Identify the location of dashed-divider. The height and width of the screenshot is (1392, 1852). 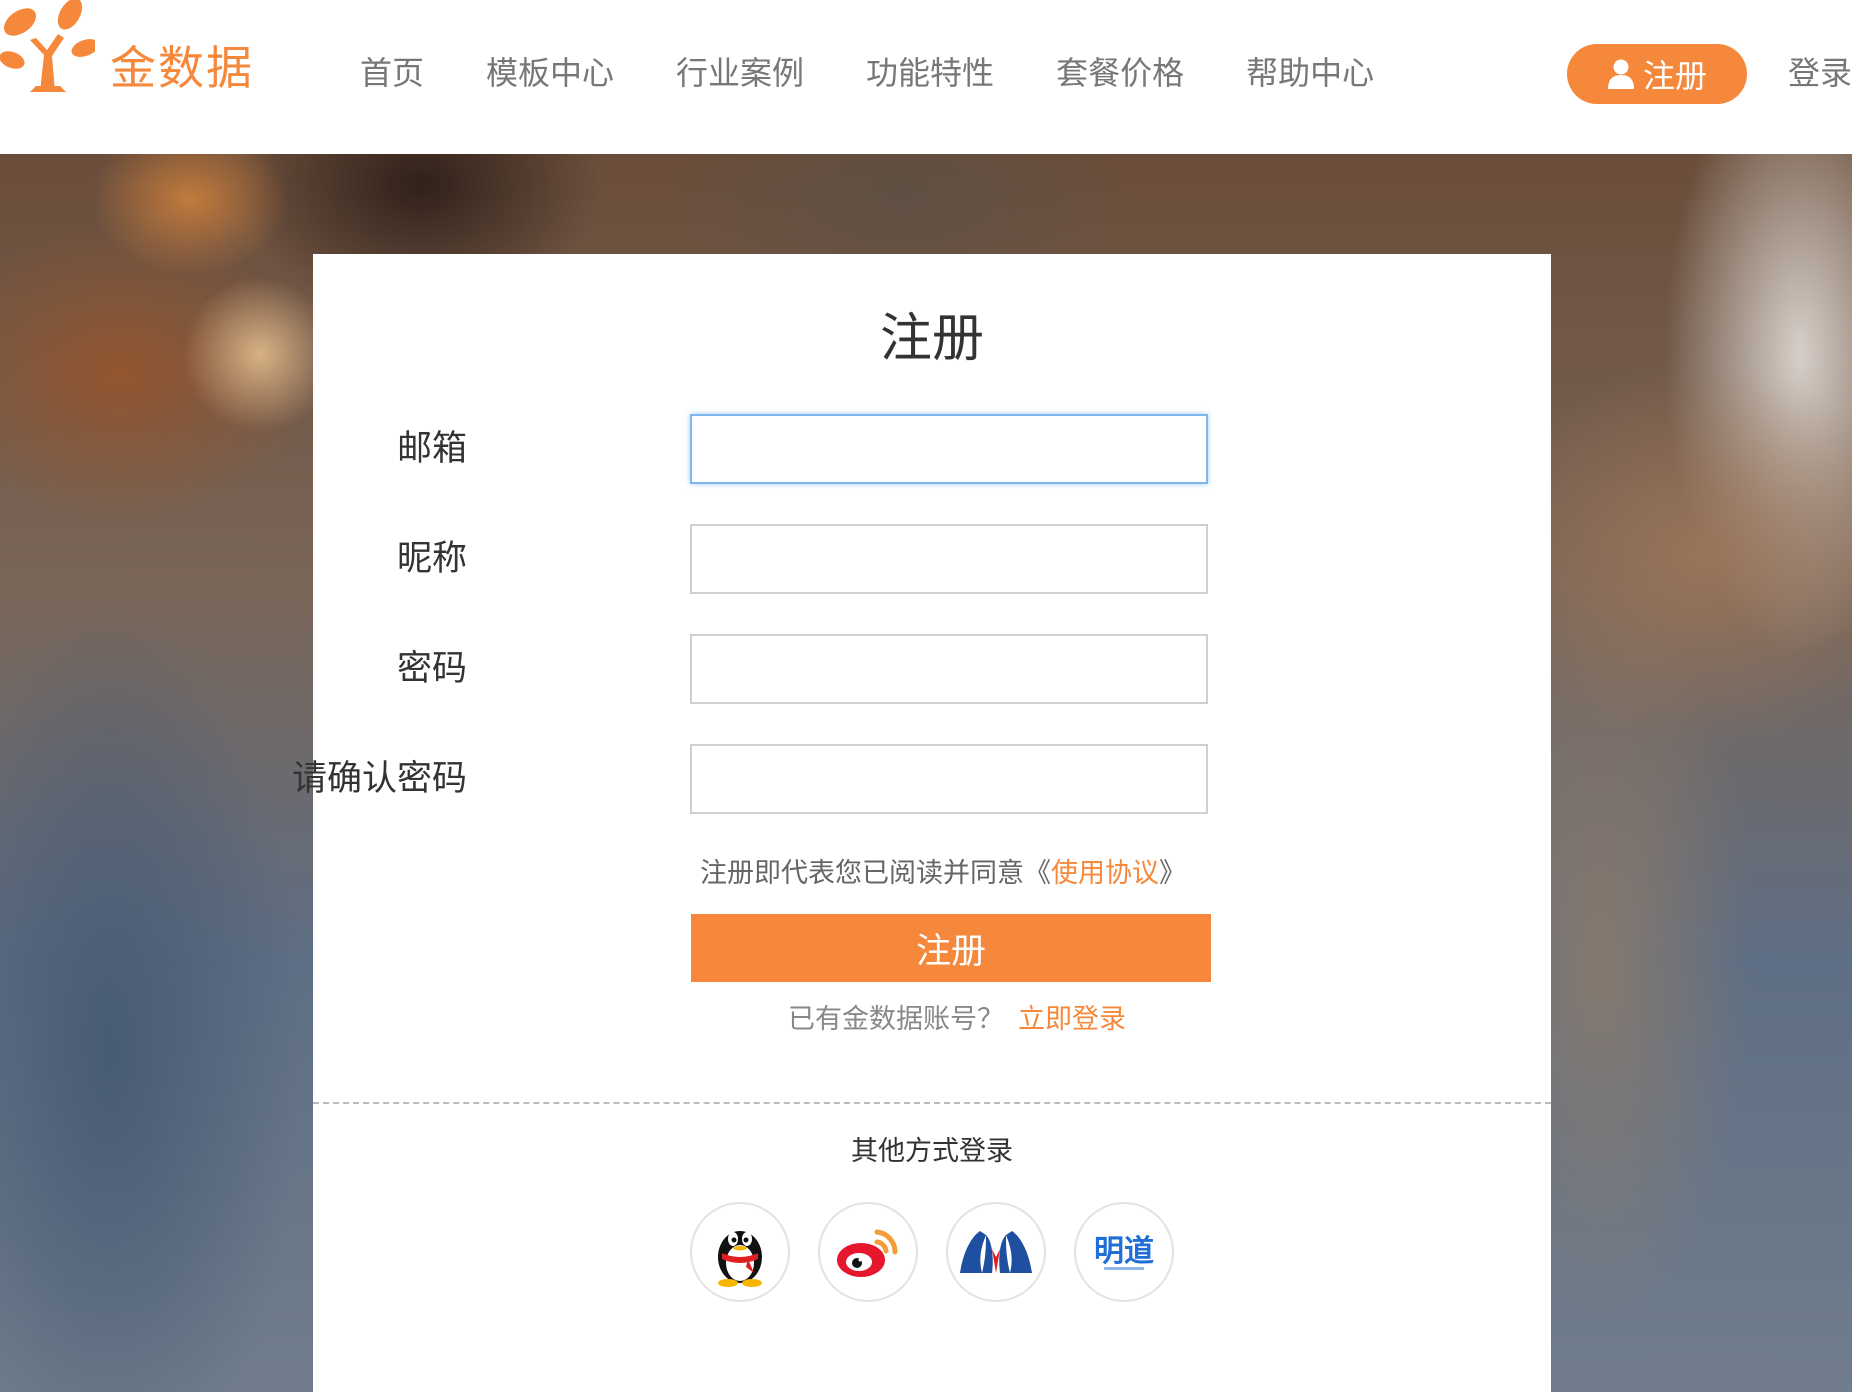
(932, 1103).